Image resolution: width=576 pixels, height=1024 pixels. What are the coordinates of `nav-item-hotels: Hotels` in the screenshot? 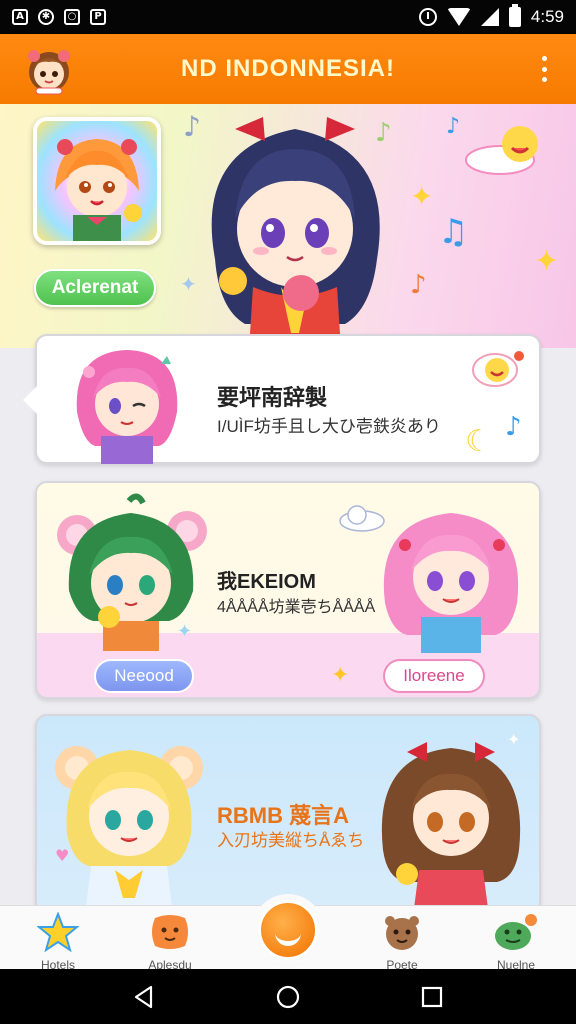 It's located at (58, 941).